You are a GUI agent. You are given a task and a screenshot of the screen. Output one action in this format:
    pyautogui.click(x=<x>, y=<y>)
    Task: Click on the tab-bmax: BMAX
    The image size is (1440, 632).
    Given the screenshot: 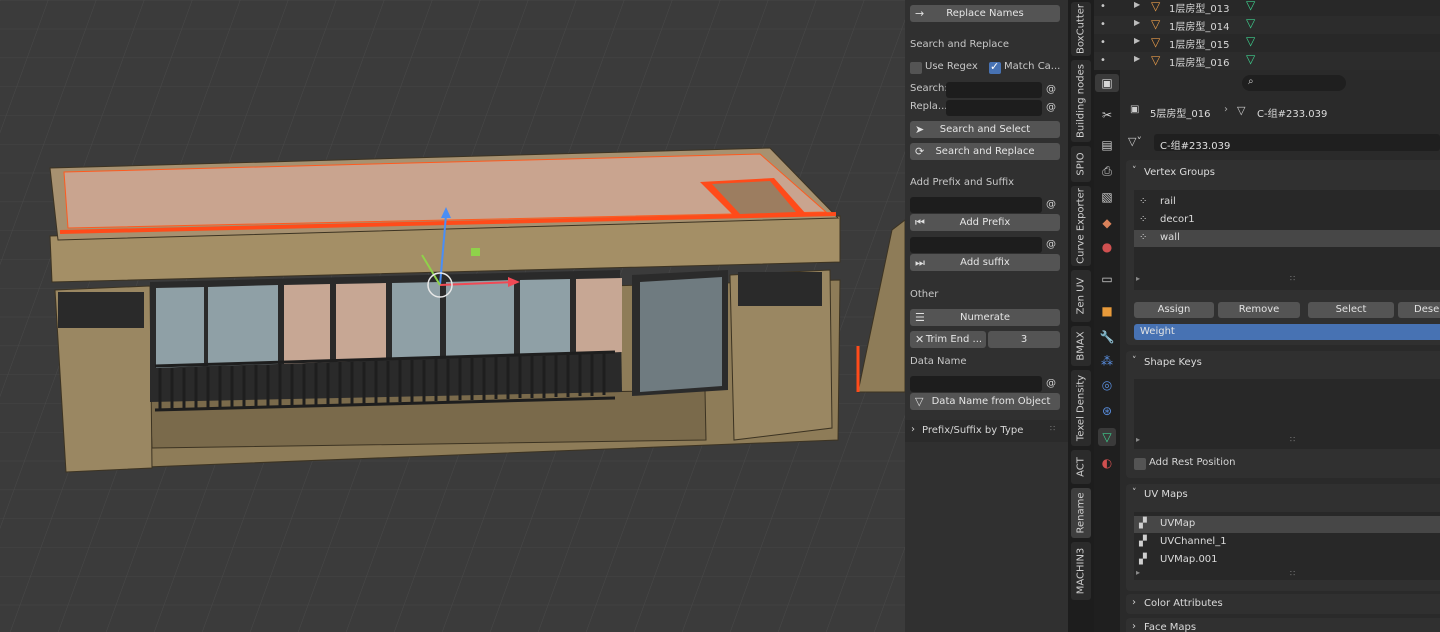 What is the action you would take?
    pyautogui.click(x=1081, y=346)
    